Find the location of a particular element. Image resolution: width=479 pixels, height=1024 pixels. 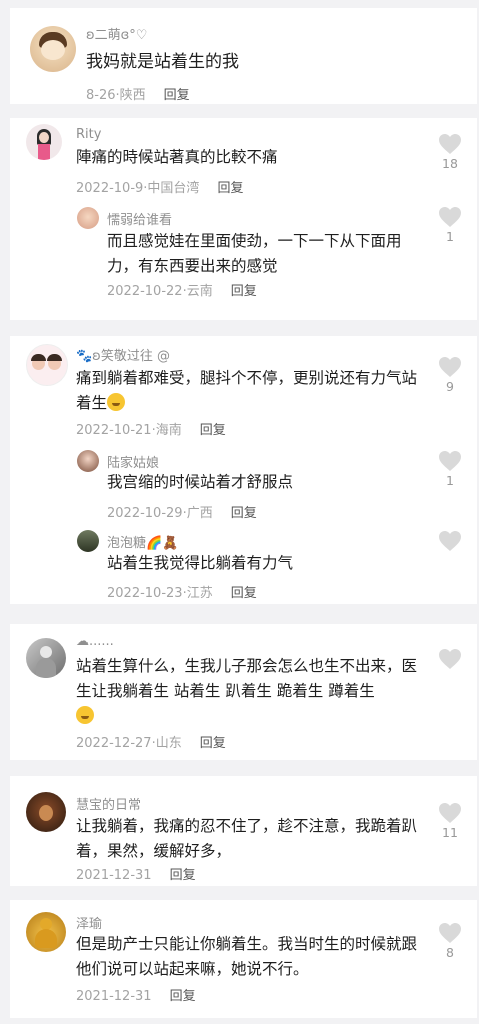

comment-username: 慧宝的日常 is located at coordinates (108, 803).